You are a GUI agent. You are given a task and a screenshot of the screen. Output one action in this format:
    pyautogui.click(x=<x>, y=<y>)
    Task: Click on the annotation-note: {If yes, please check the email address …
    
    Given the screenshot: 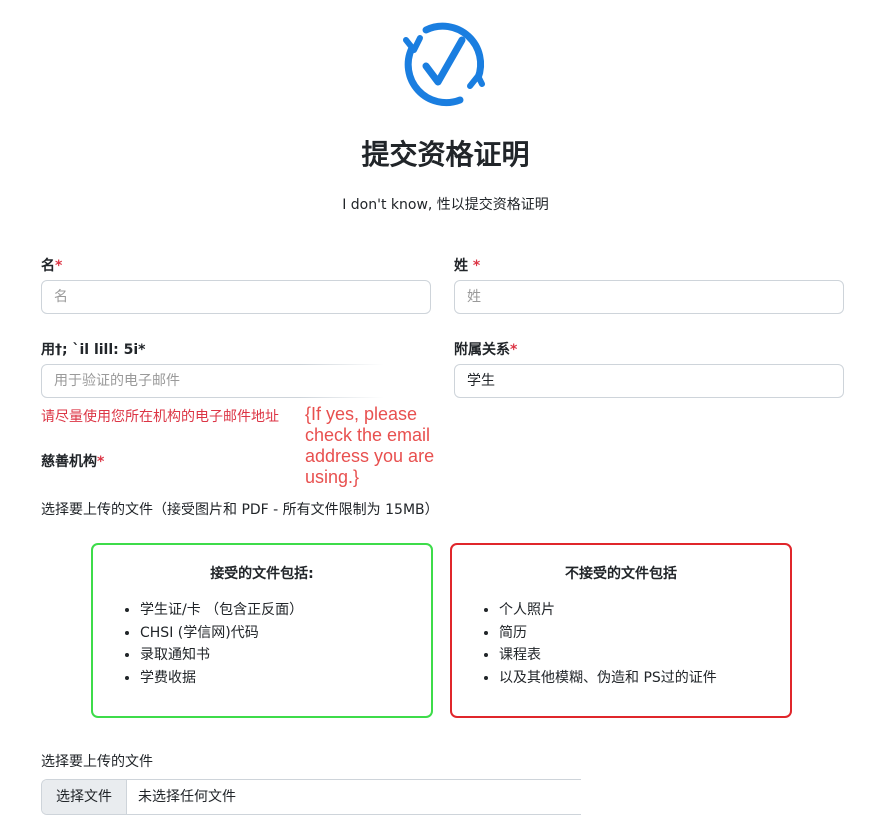 What is the action you would take?
    pyautogui.click(x=370, y=445)
    